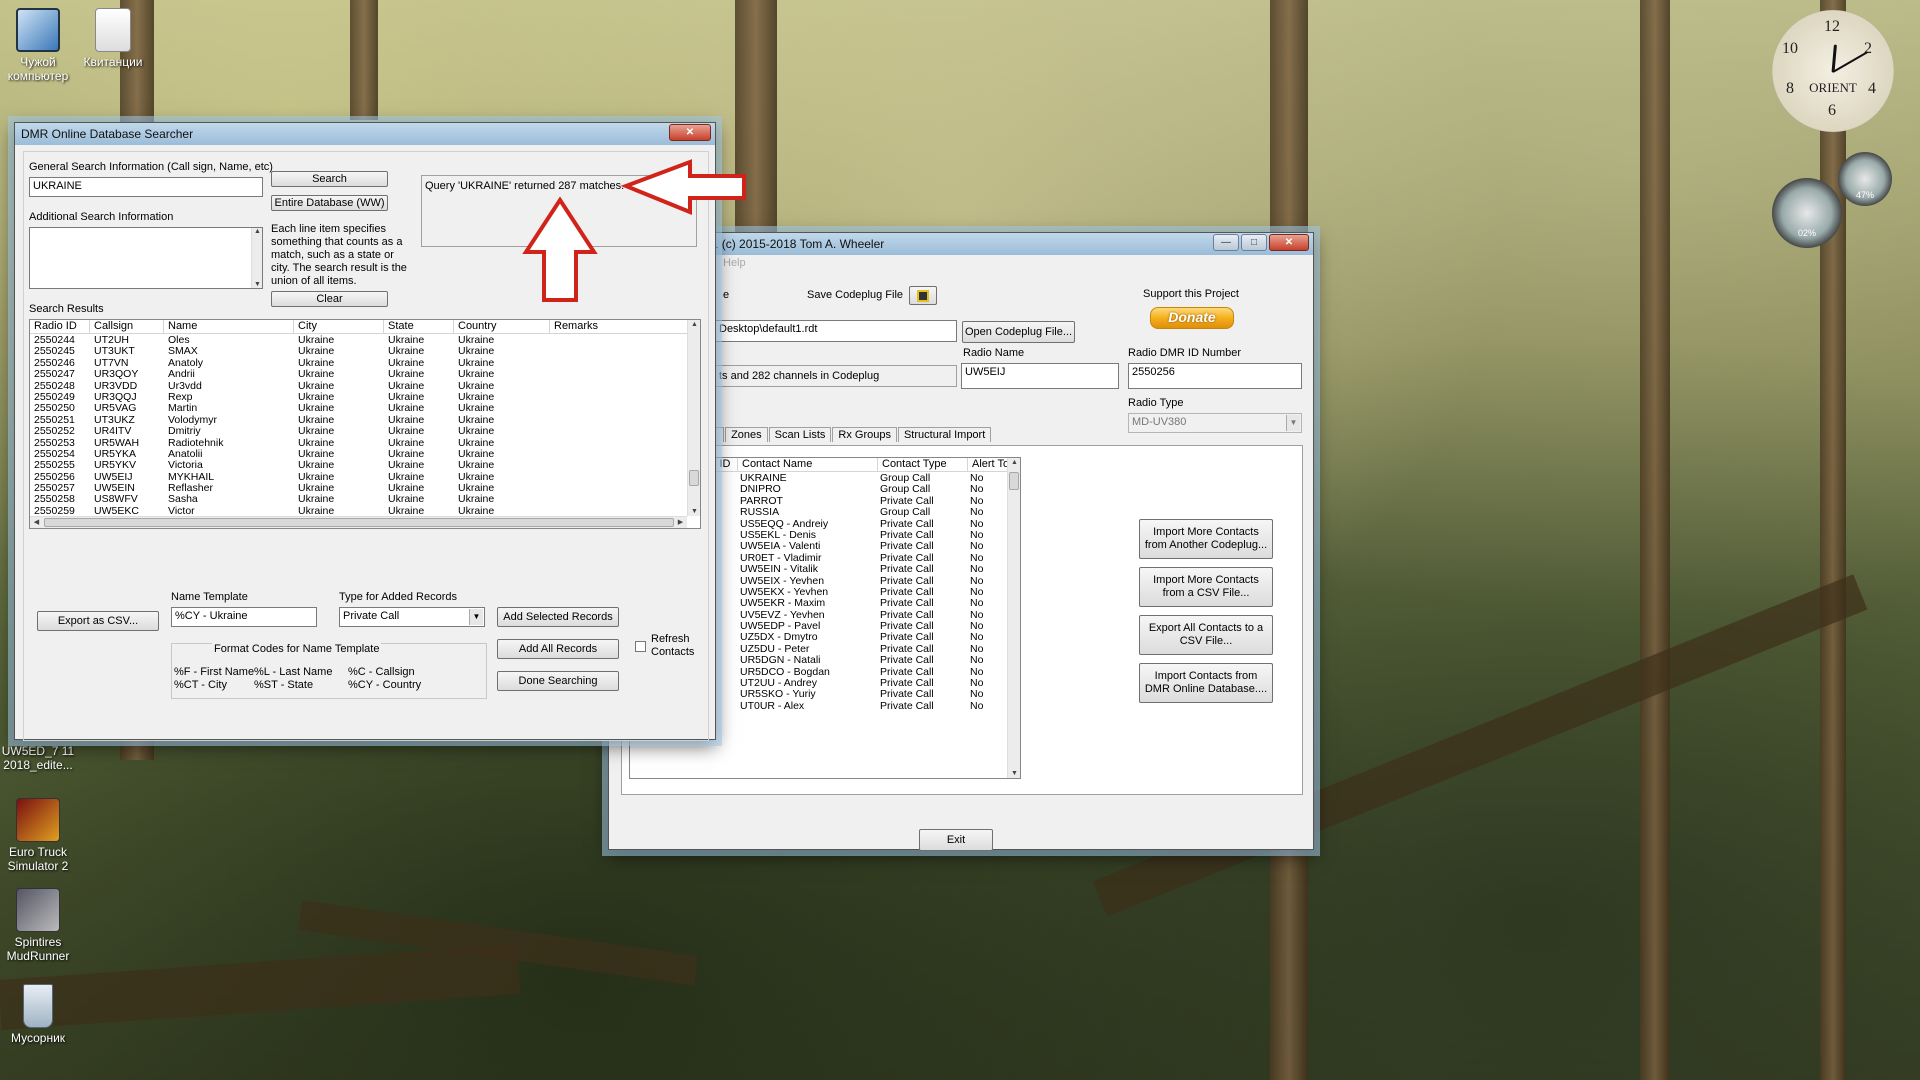 The width and height of the screenshot is (1920, 1080). What do you see at coordinates (619, 326) in the screenshot?
I see `column-header-remarks: Remarks` at bounding box center [619, 326].